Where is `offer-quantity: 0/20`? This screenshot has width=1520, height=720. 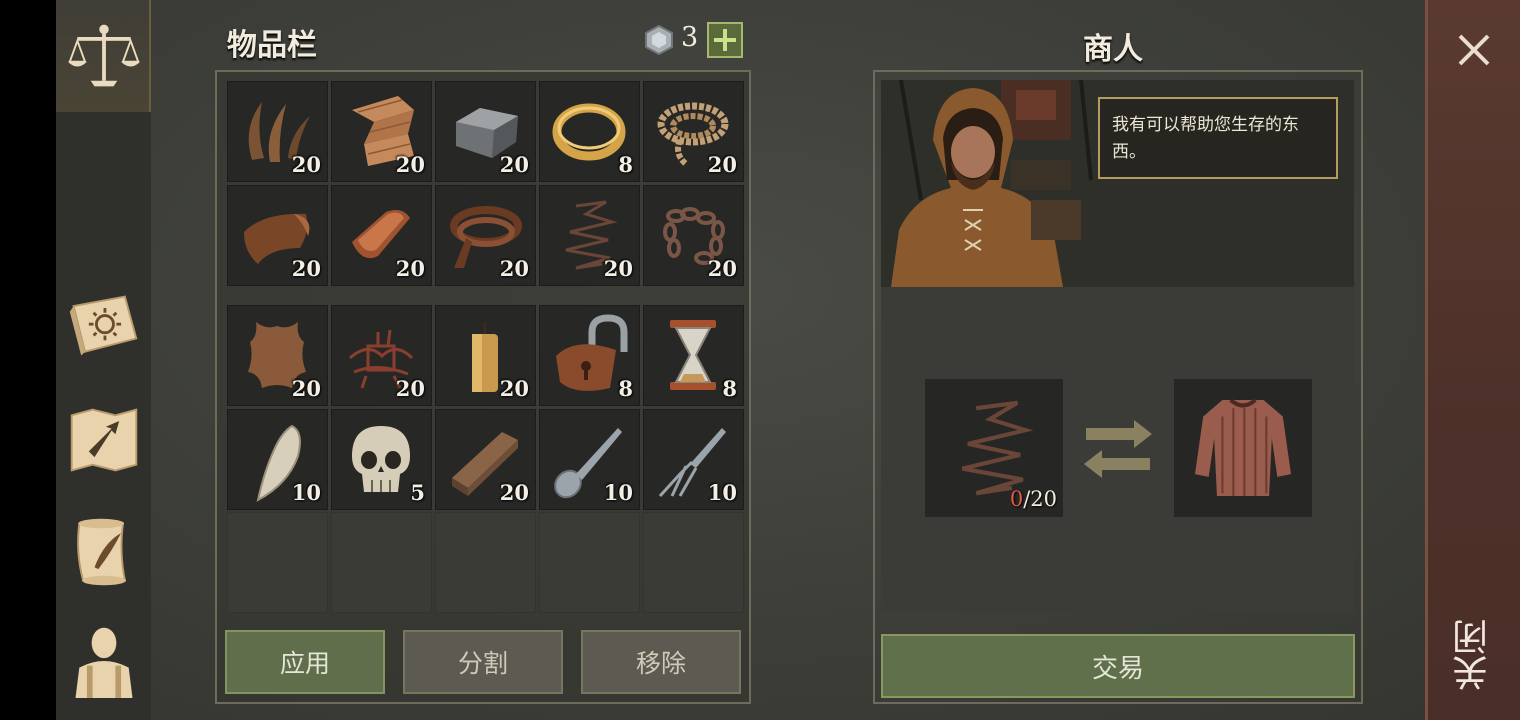
offer-quantity: 0/20 is located at coordinates (1033, 499).